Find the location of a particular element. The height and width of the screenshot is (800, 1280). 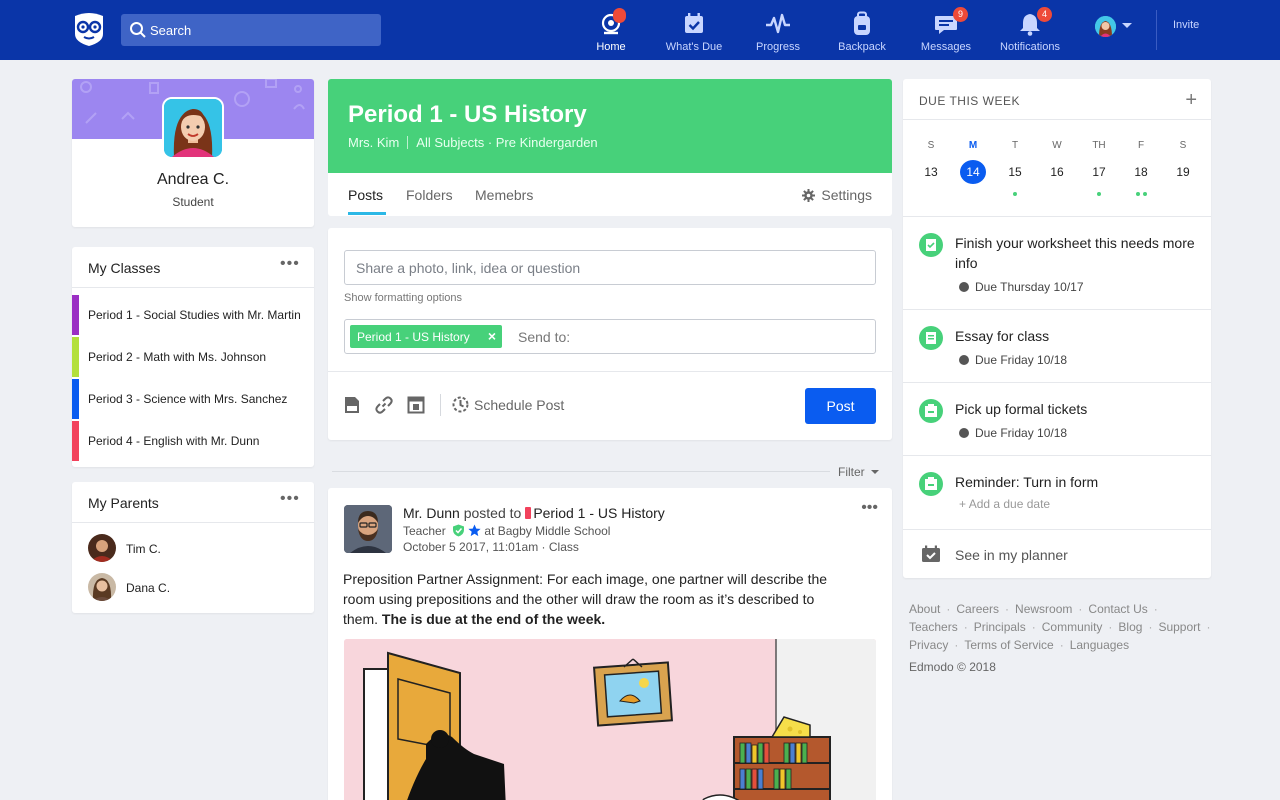

due-item: Reminder: Turn in form + Add a due date is located at coordinates (1057, 492).